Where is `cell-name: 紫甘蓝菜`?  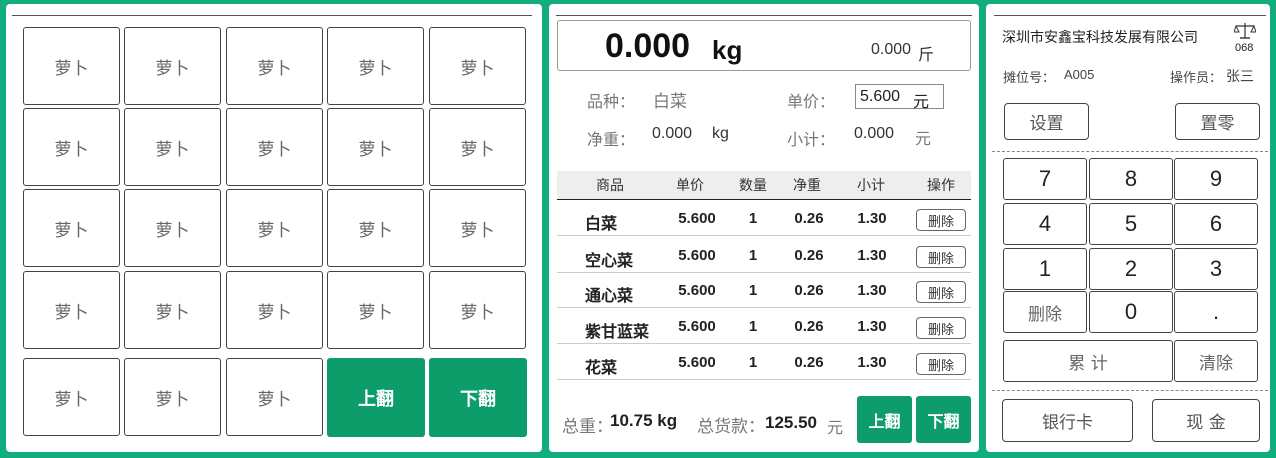
cell-name: 紫甘蓝菜 is located at coordinates (617, 332).